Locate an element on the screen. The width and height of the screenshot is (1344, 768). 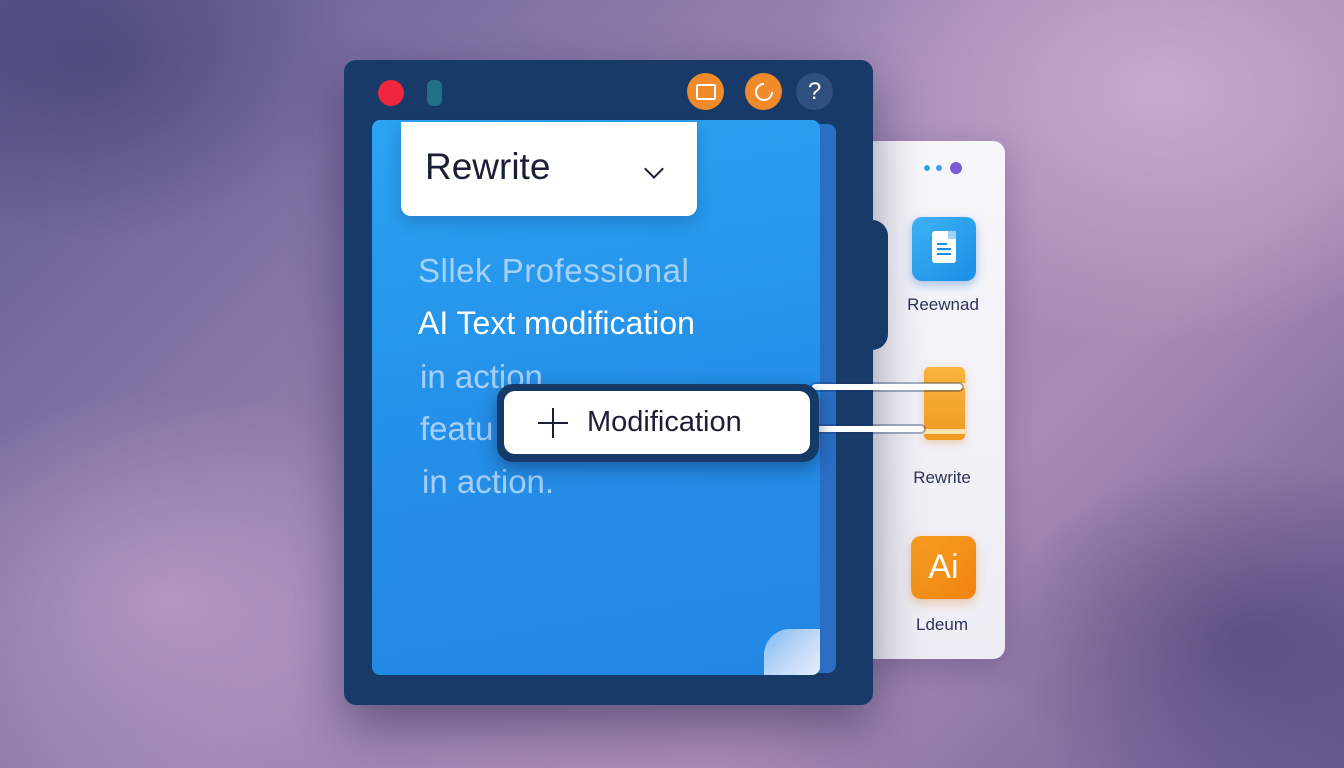
window-button is located at coordinates (705, 91).